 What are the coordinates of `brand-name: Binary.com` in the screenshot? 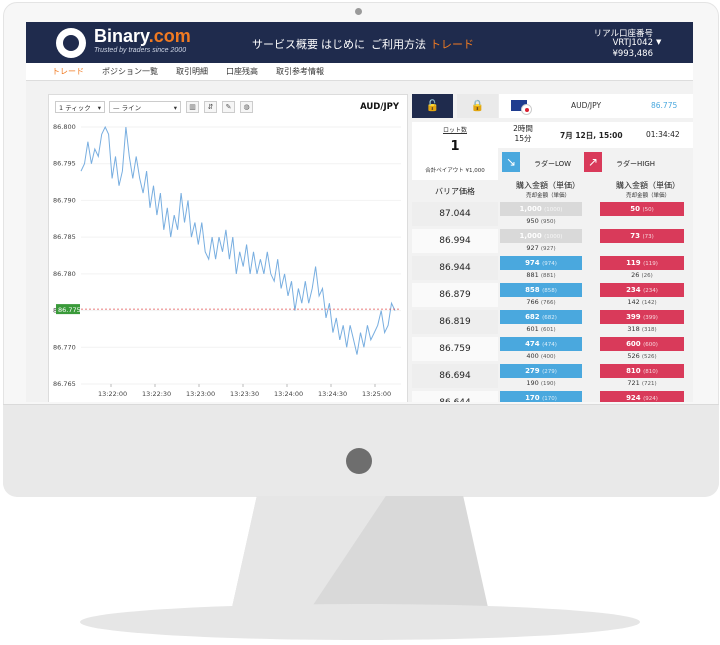 It's located at (142, 36).